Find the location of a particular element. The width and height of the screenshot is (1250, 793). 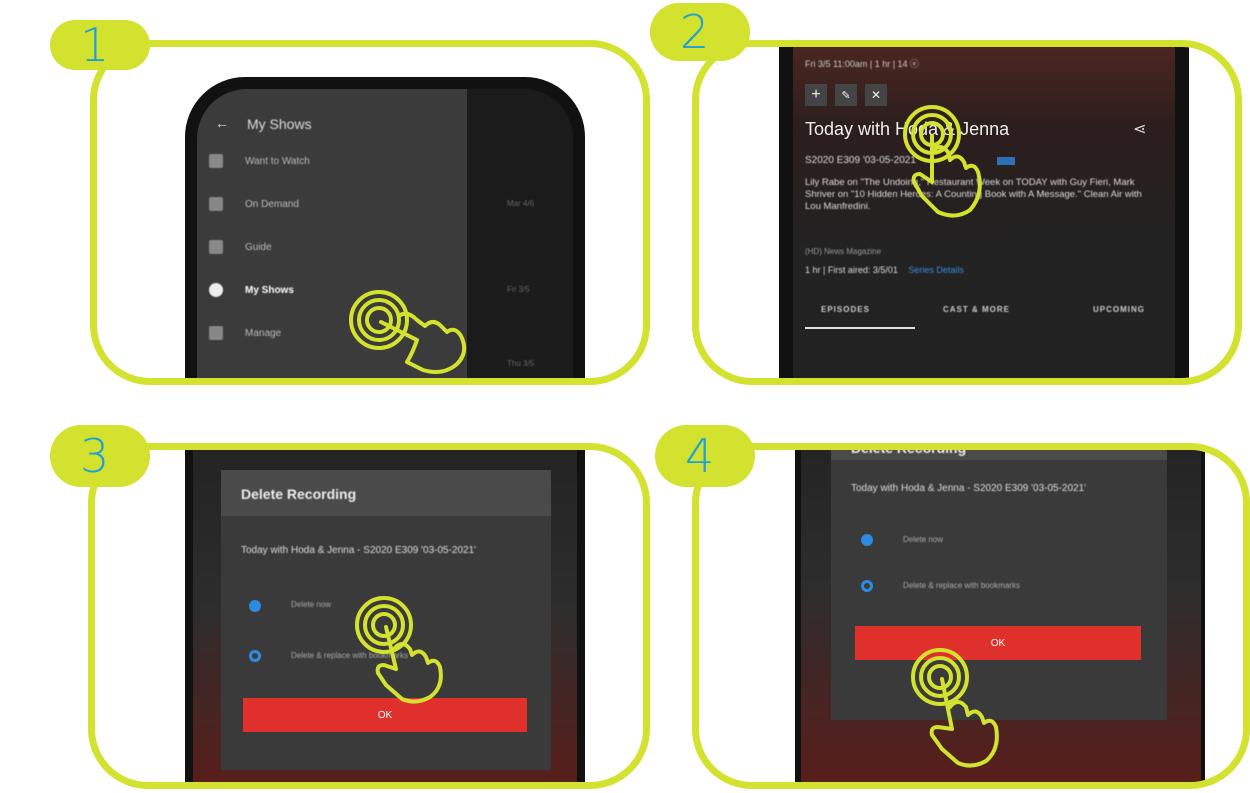

on-demand-icon is located at coordinates (216, 204).